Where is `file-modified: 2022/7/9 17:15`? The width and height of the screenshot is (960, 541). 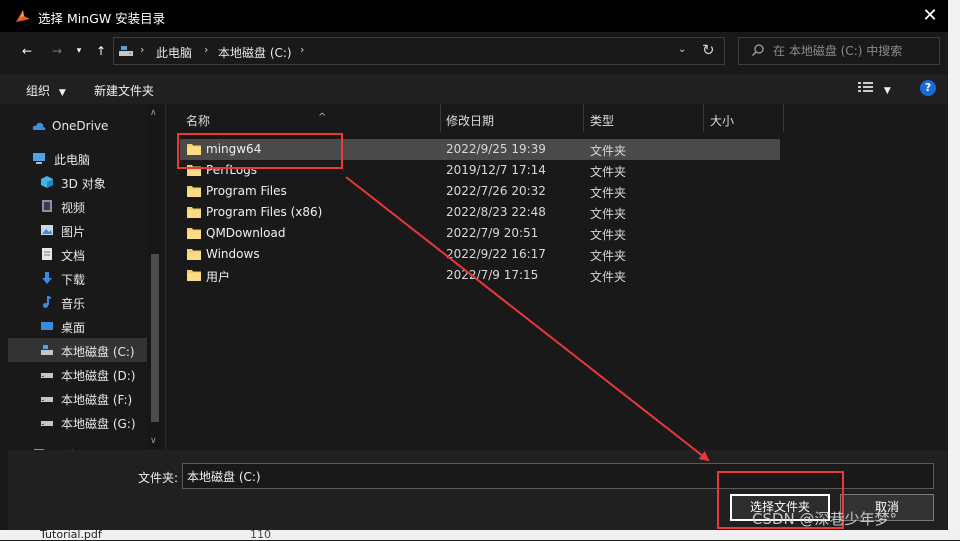 file-modified: 2022/7/9 17:15 is located at coordinates (492, 275).